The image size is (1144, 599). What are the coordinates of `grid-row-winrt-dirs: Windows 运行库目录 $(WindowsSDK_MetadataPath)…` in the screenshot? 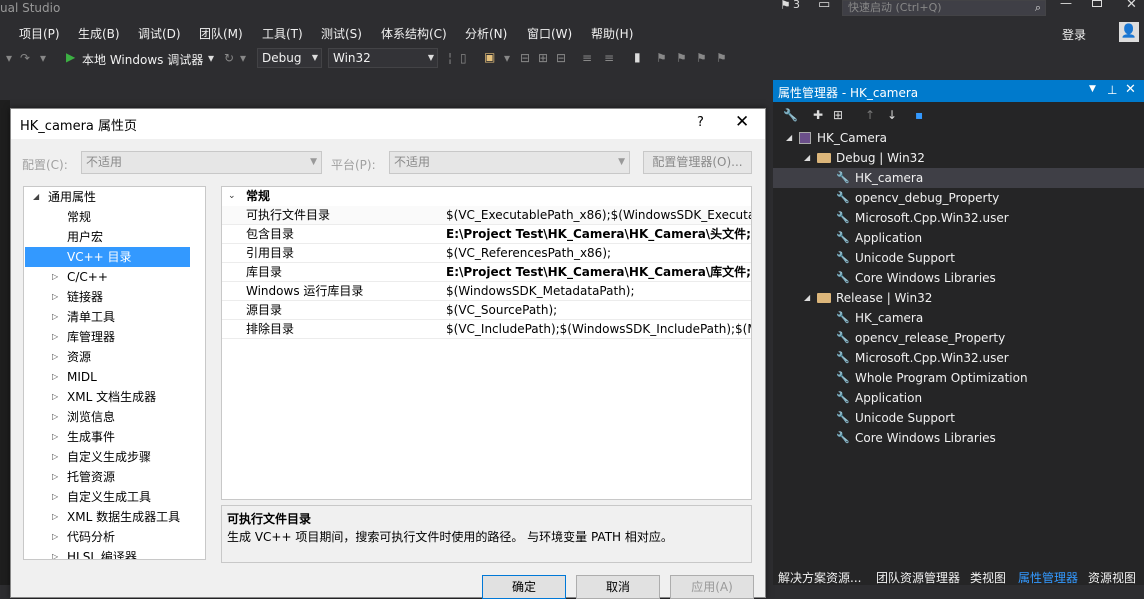 It's located at (486, 291).